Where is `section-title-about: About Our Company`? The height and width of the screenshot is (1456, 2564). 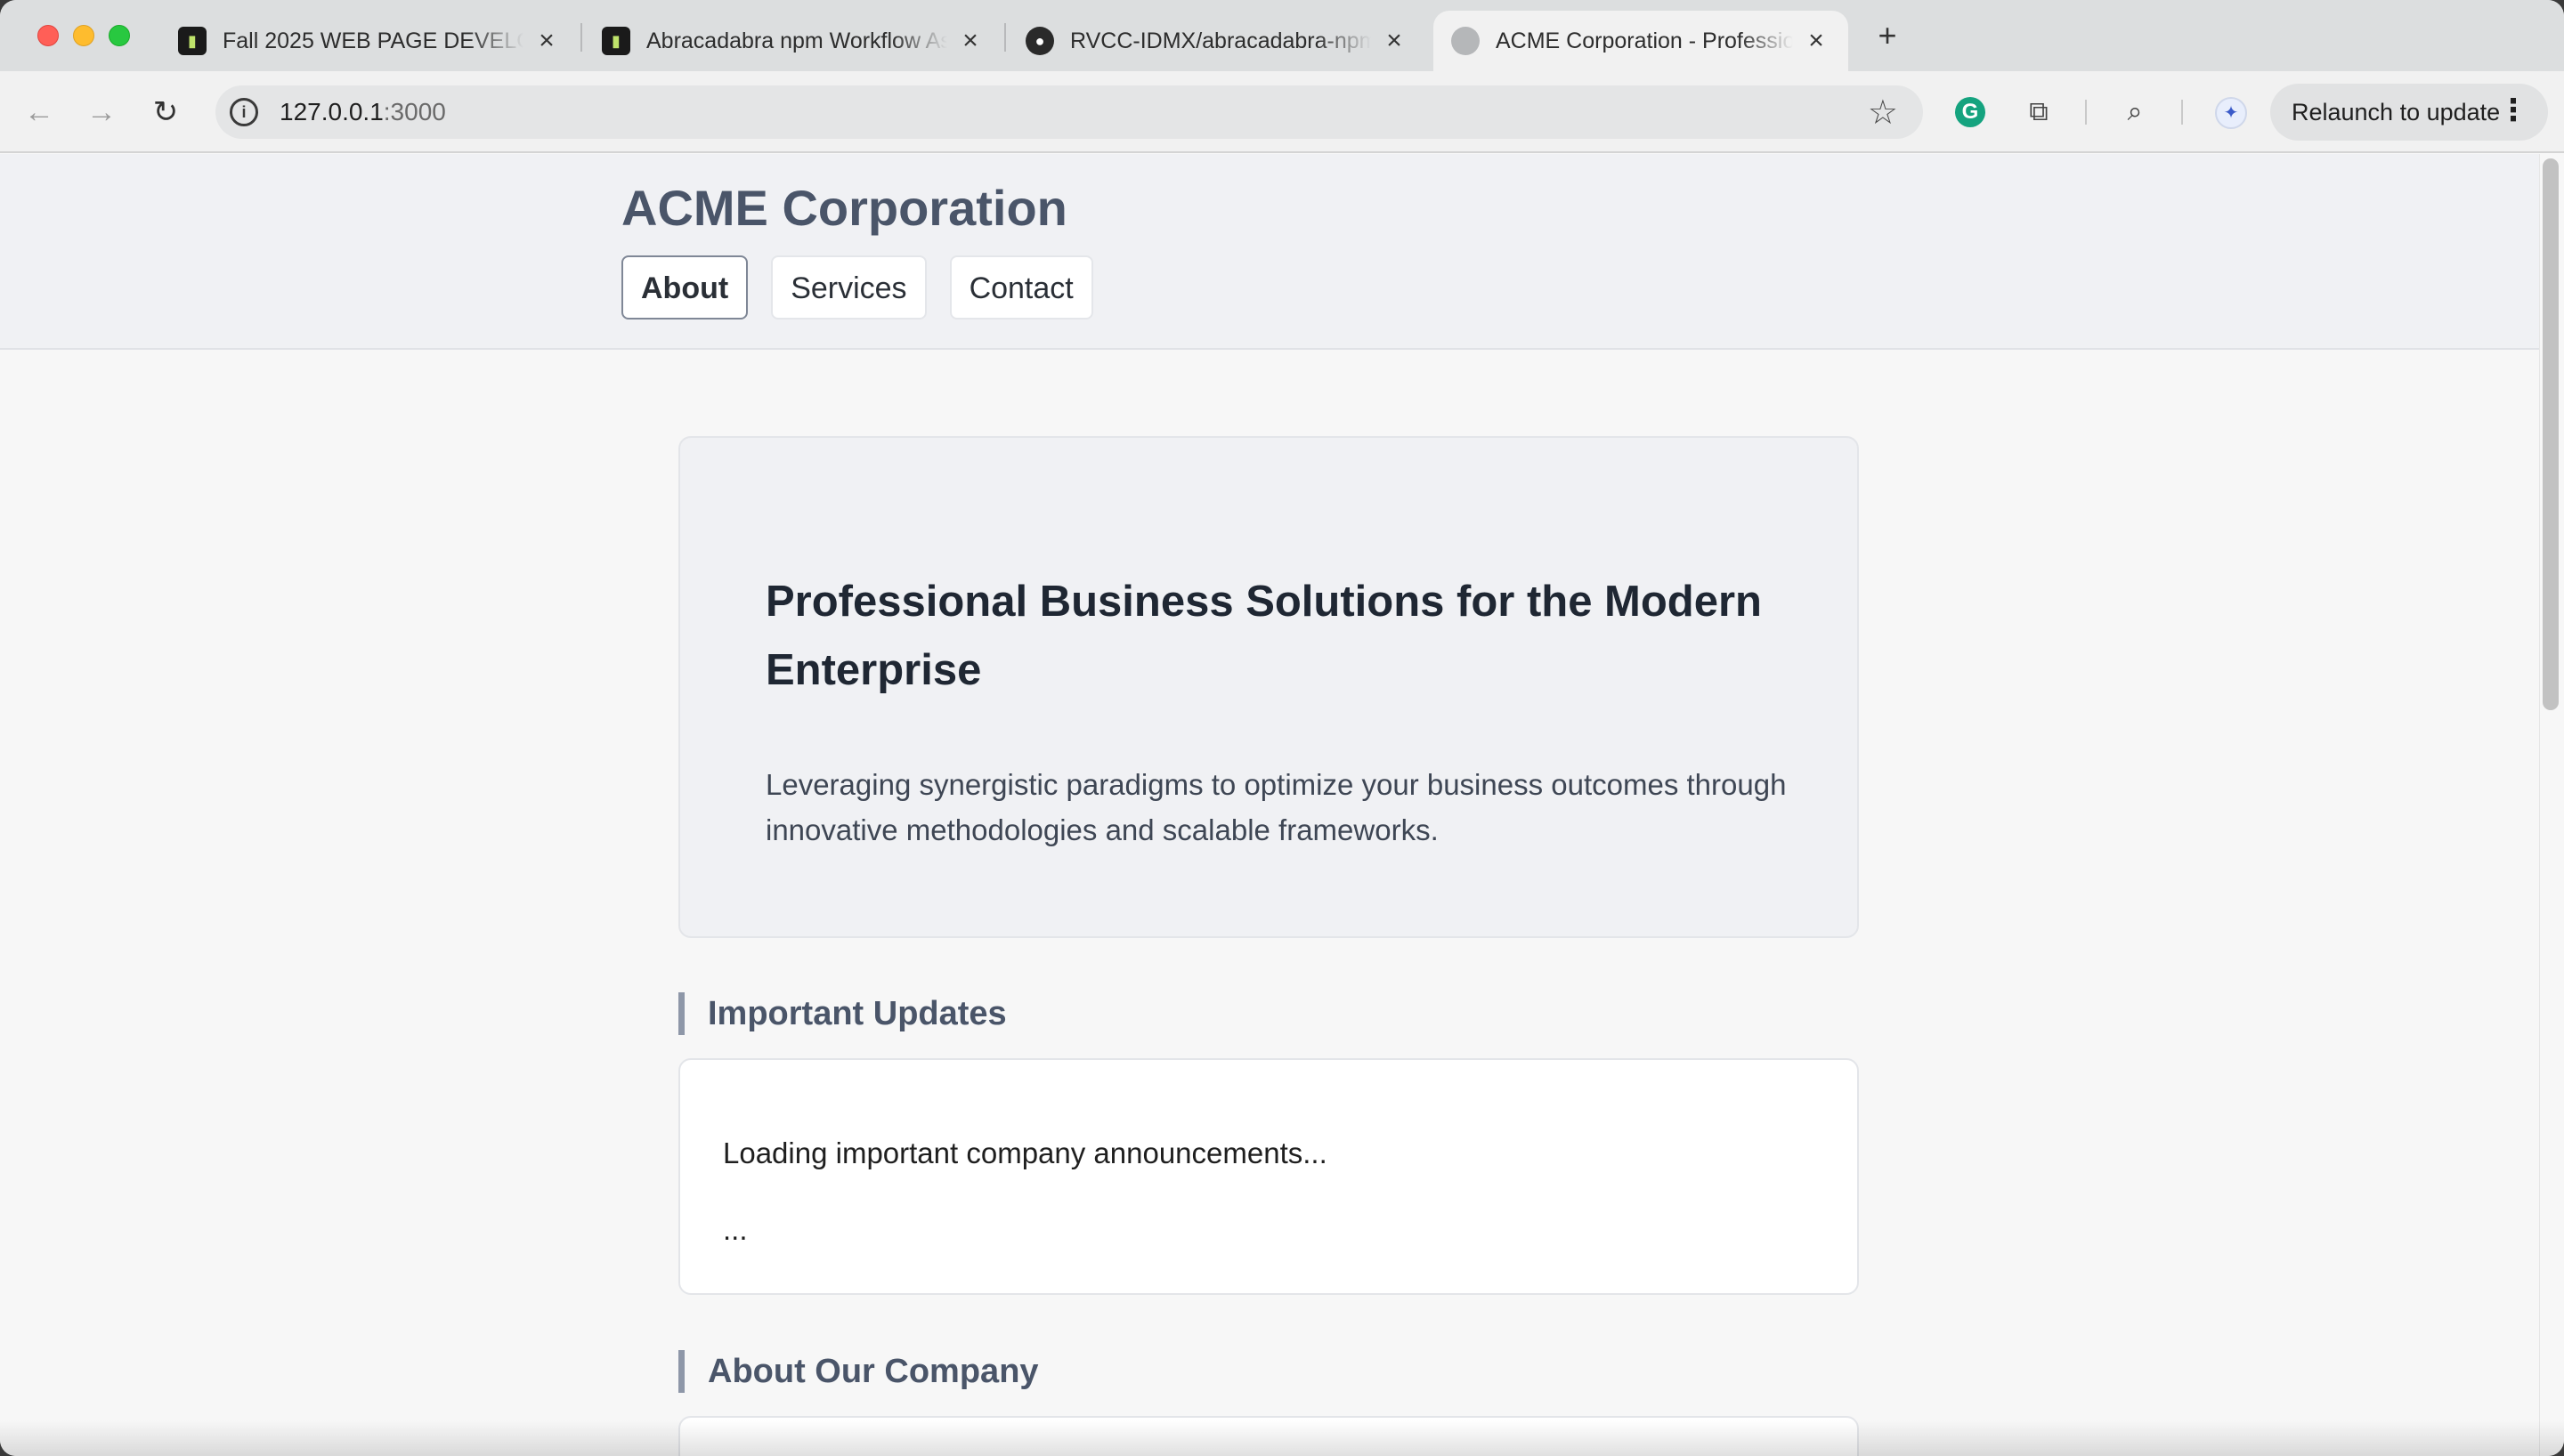 section-title-about: About Our Company is located at coordinates (858, 1371).